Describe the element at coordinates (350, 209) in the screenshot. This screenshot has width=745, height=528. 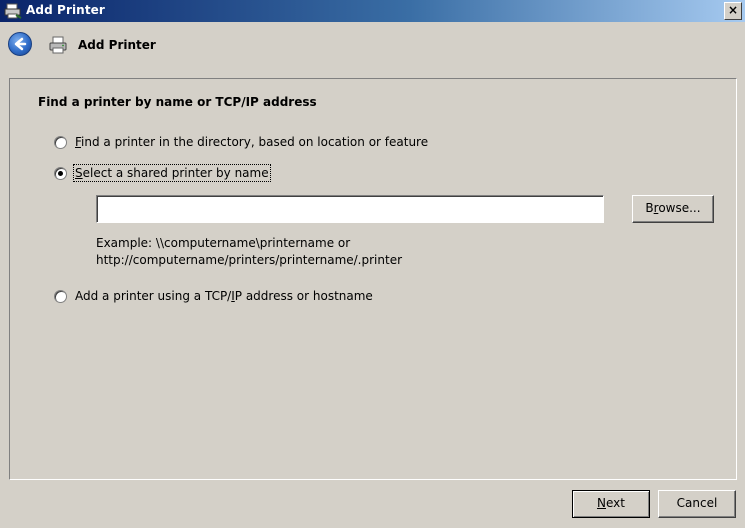
I see `shared-printer-name-input` at that location.